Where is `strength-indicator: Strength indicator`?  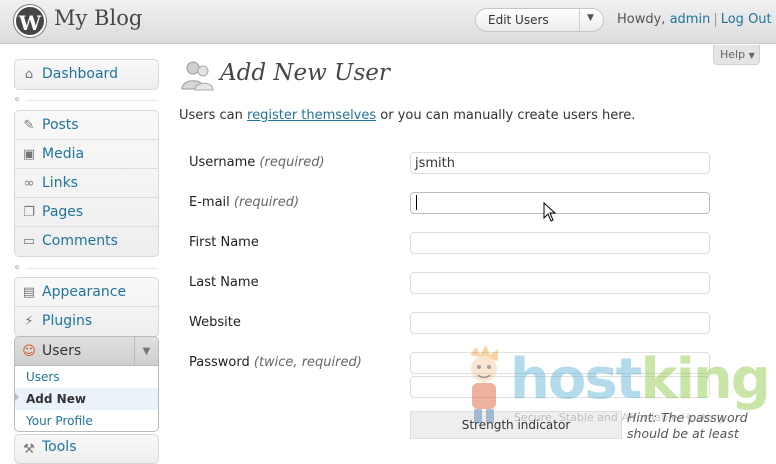
strength-indicator: Strength indicator is located at coordinates (516, 425).